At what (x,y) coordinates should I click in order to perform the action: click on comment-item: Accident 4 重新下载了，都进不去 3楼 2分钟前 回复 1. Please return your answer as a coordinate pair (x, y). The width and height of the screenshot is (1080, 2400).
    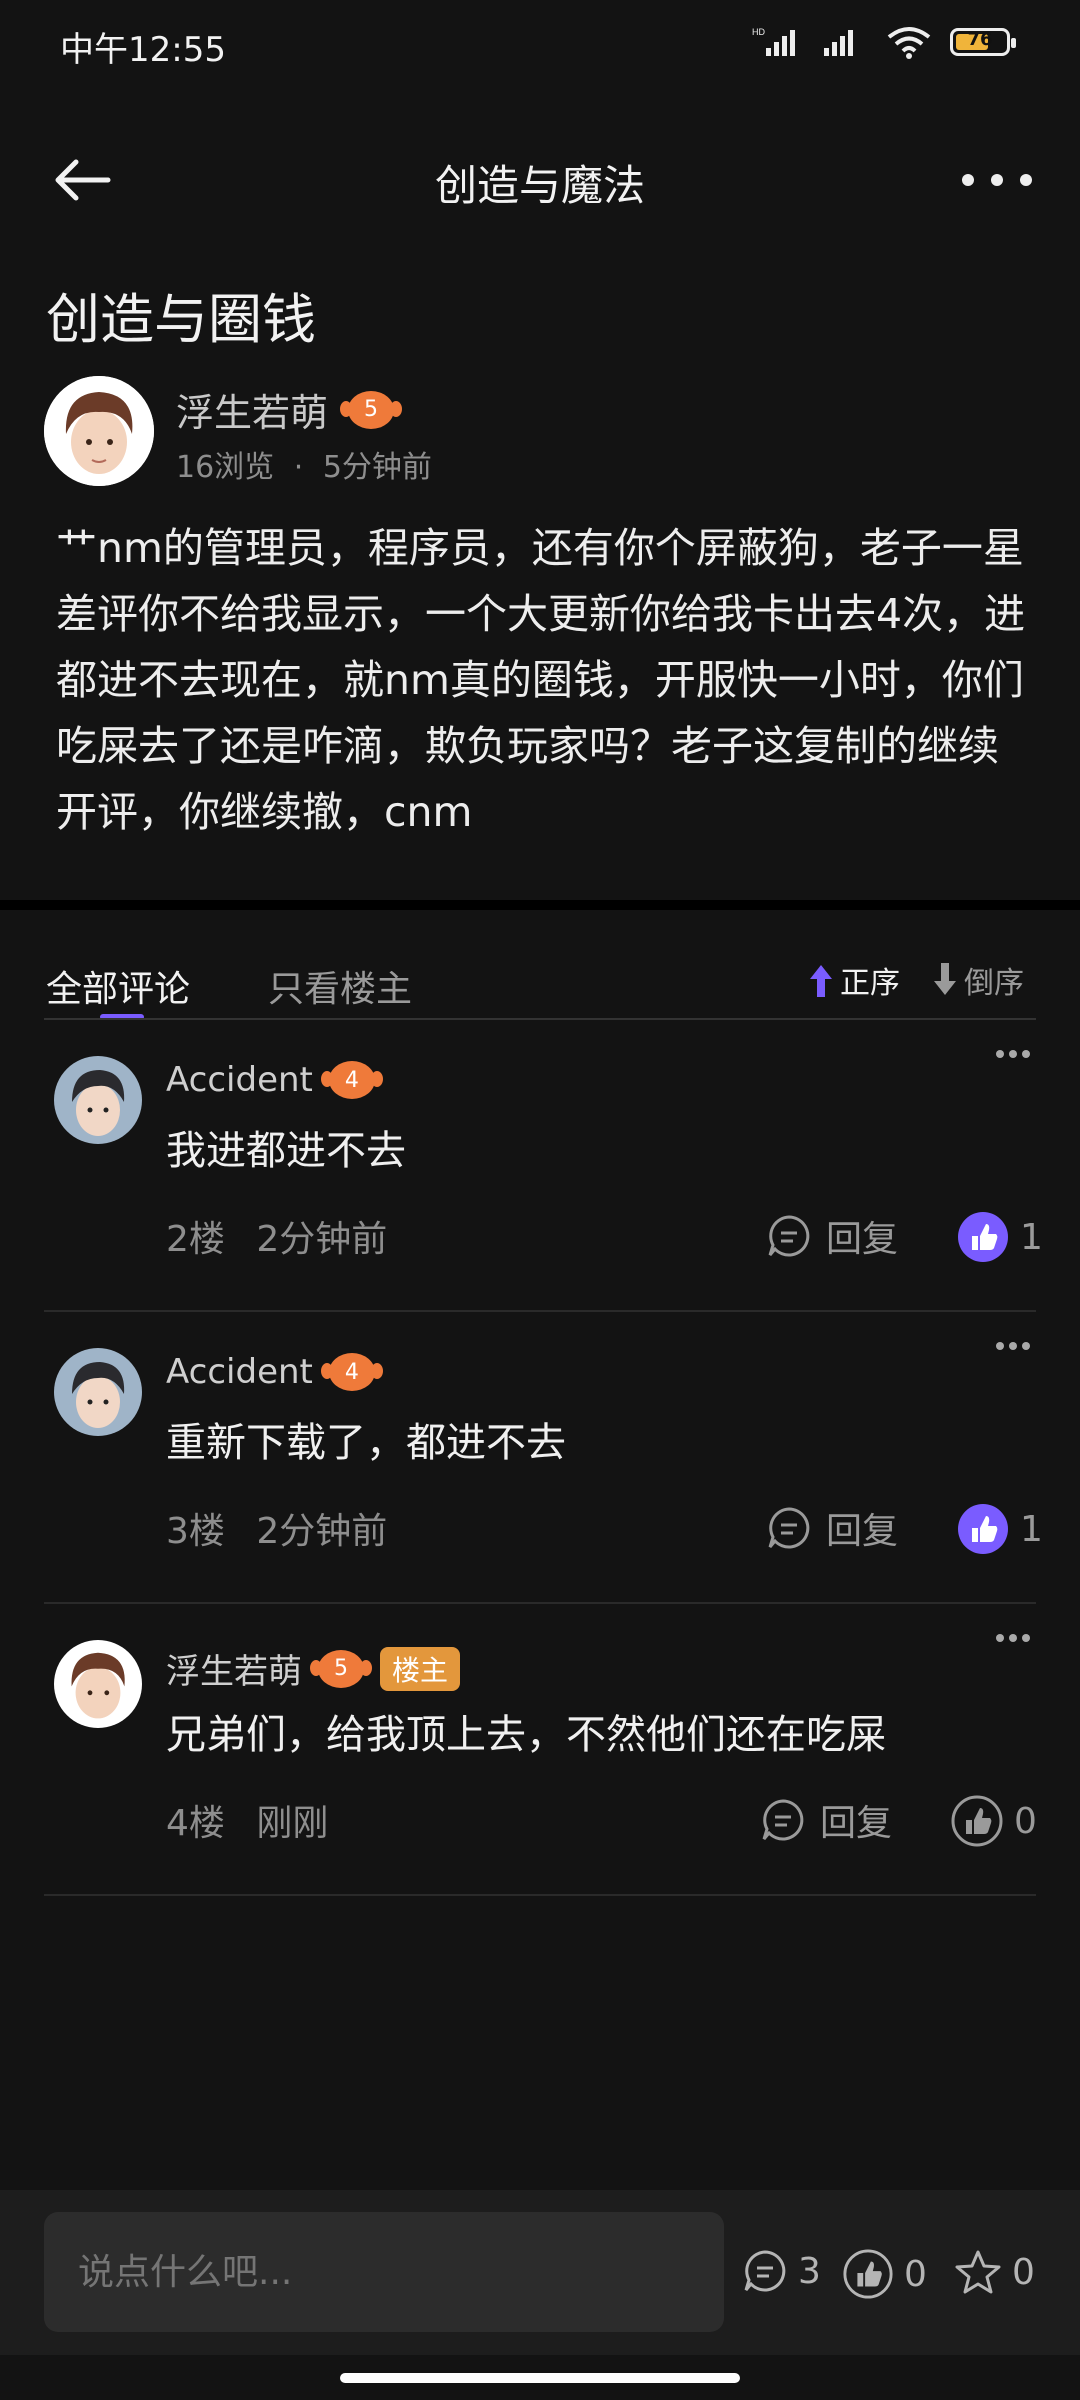
    Looking at the image, I should click on (543, 1458).